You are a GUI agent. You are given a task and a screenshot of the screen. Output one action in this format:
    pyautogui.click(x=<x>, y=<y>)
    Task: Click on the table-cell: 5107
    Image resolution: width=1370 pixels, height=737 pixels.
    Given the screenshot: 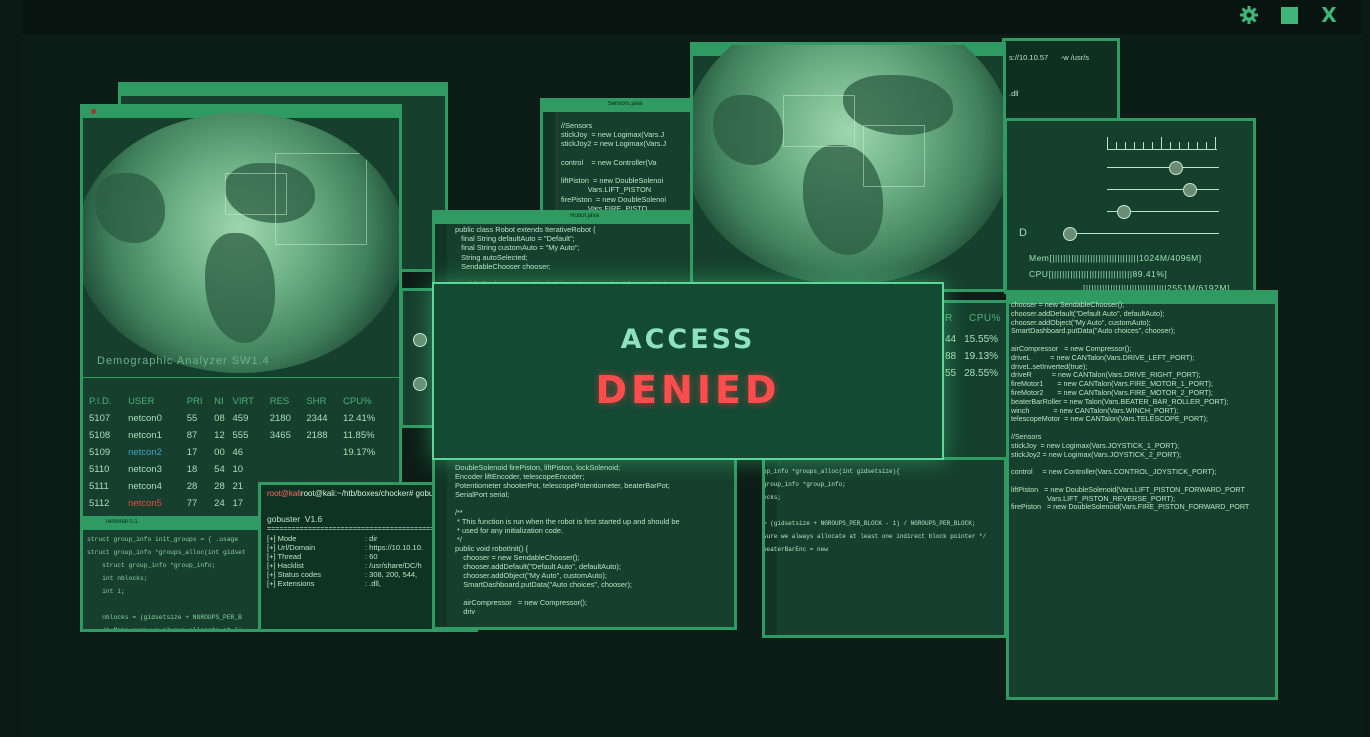 What is the action you would take?
    pyautogui.click(x=100, y=418)
    